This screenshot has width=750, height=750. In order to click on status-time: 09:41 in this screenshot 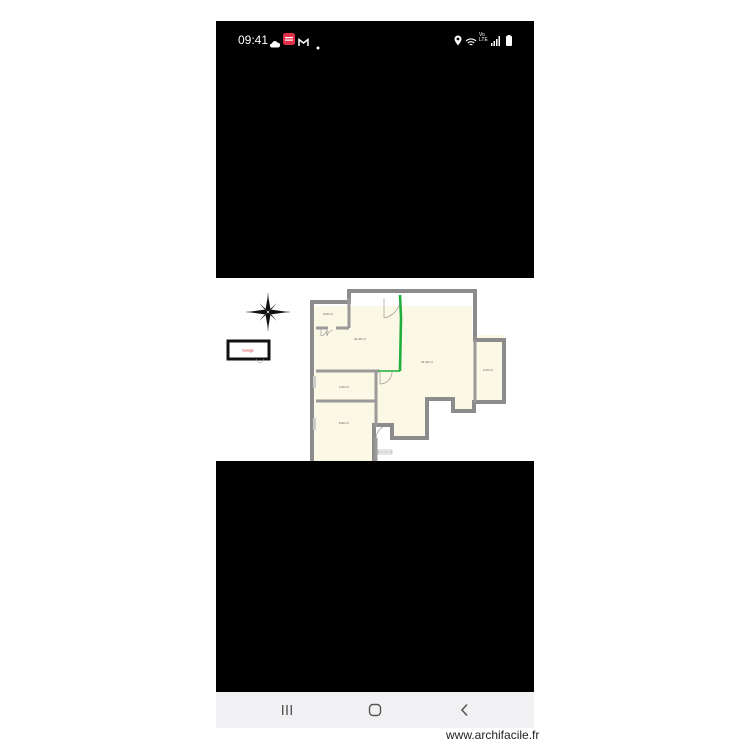, I will do `click(253, 40)`.